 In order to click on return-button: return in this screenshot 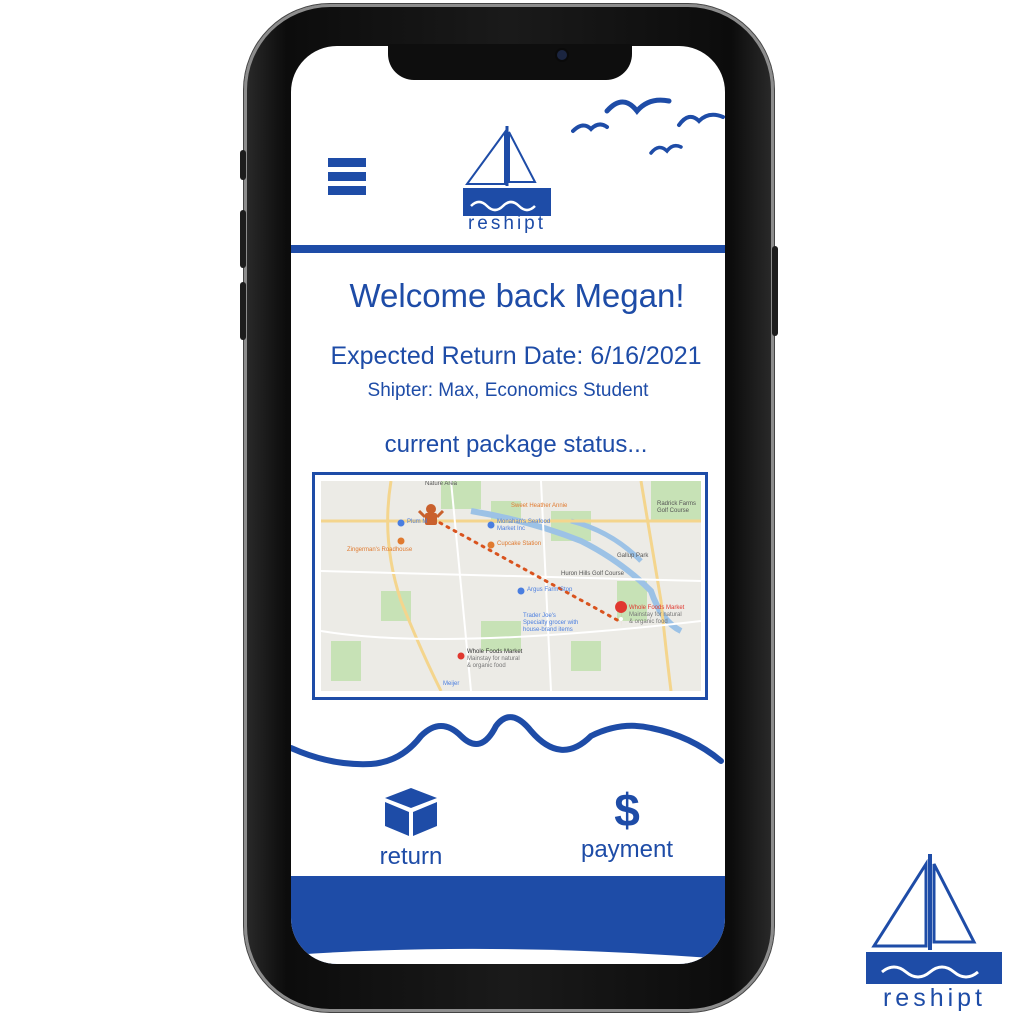, I will do `click(411, 828)`.